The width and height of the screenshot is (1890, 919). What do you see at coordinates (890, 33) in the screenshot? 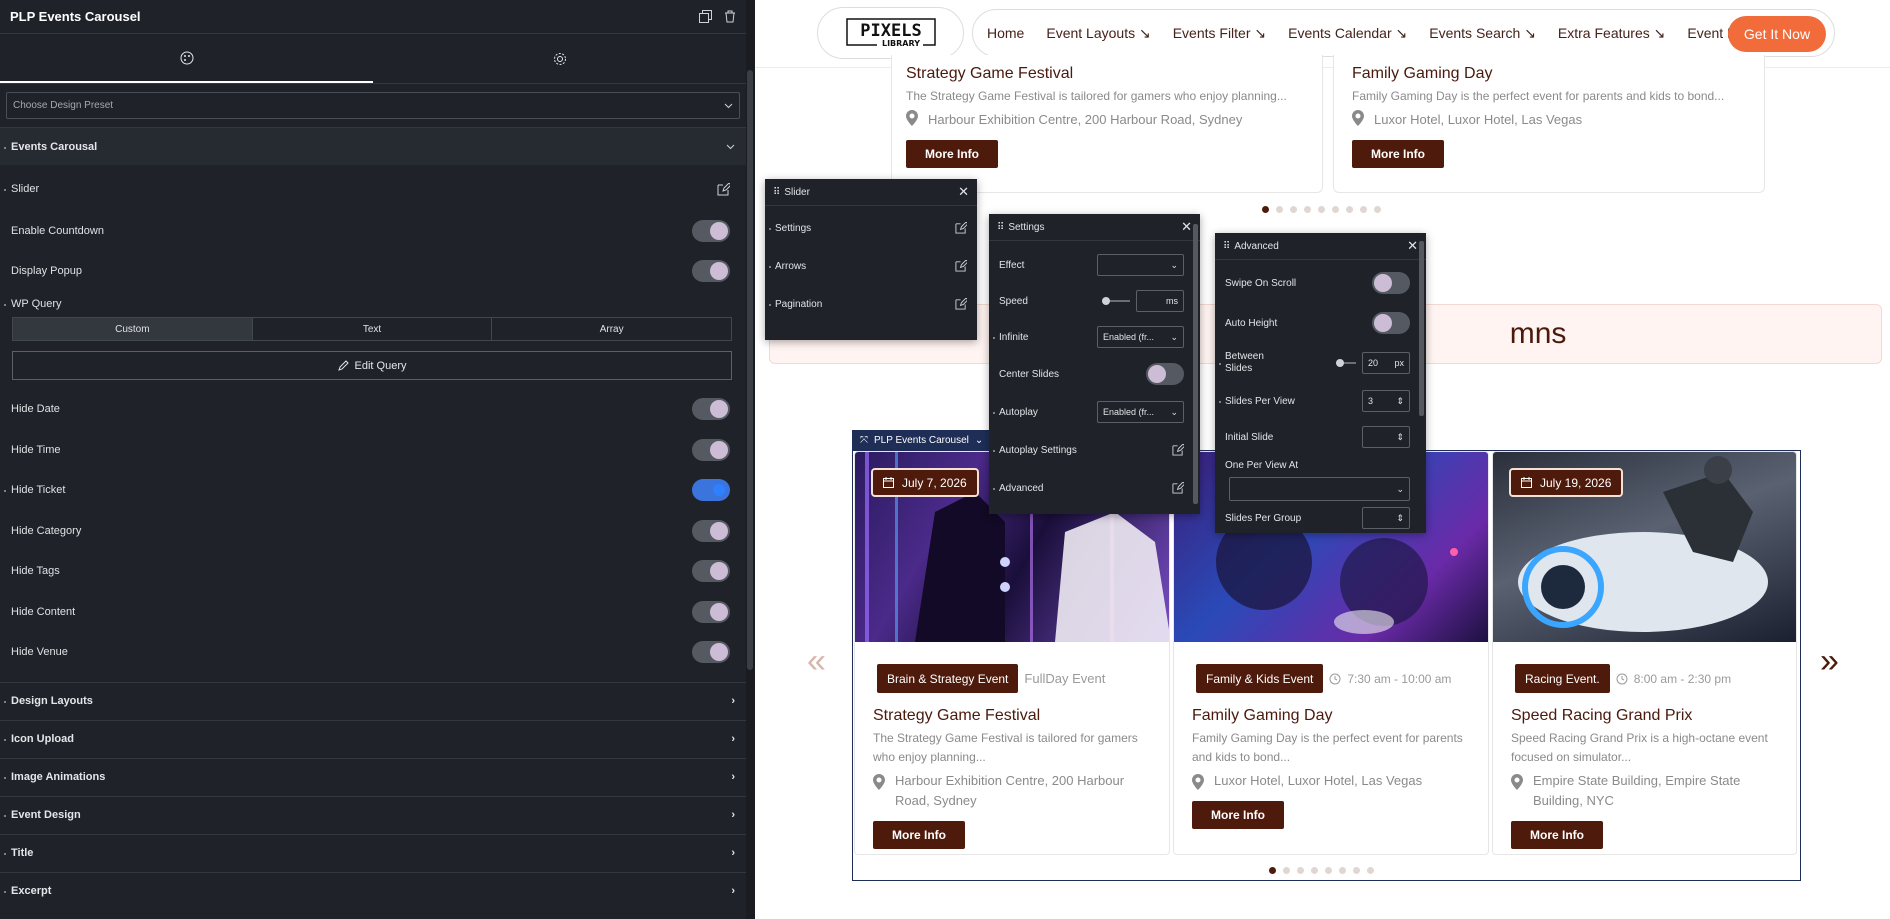
I see `site-logo: PIXELS LIBRARY` at bounding box center [890, 33].